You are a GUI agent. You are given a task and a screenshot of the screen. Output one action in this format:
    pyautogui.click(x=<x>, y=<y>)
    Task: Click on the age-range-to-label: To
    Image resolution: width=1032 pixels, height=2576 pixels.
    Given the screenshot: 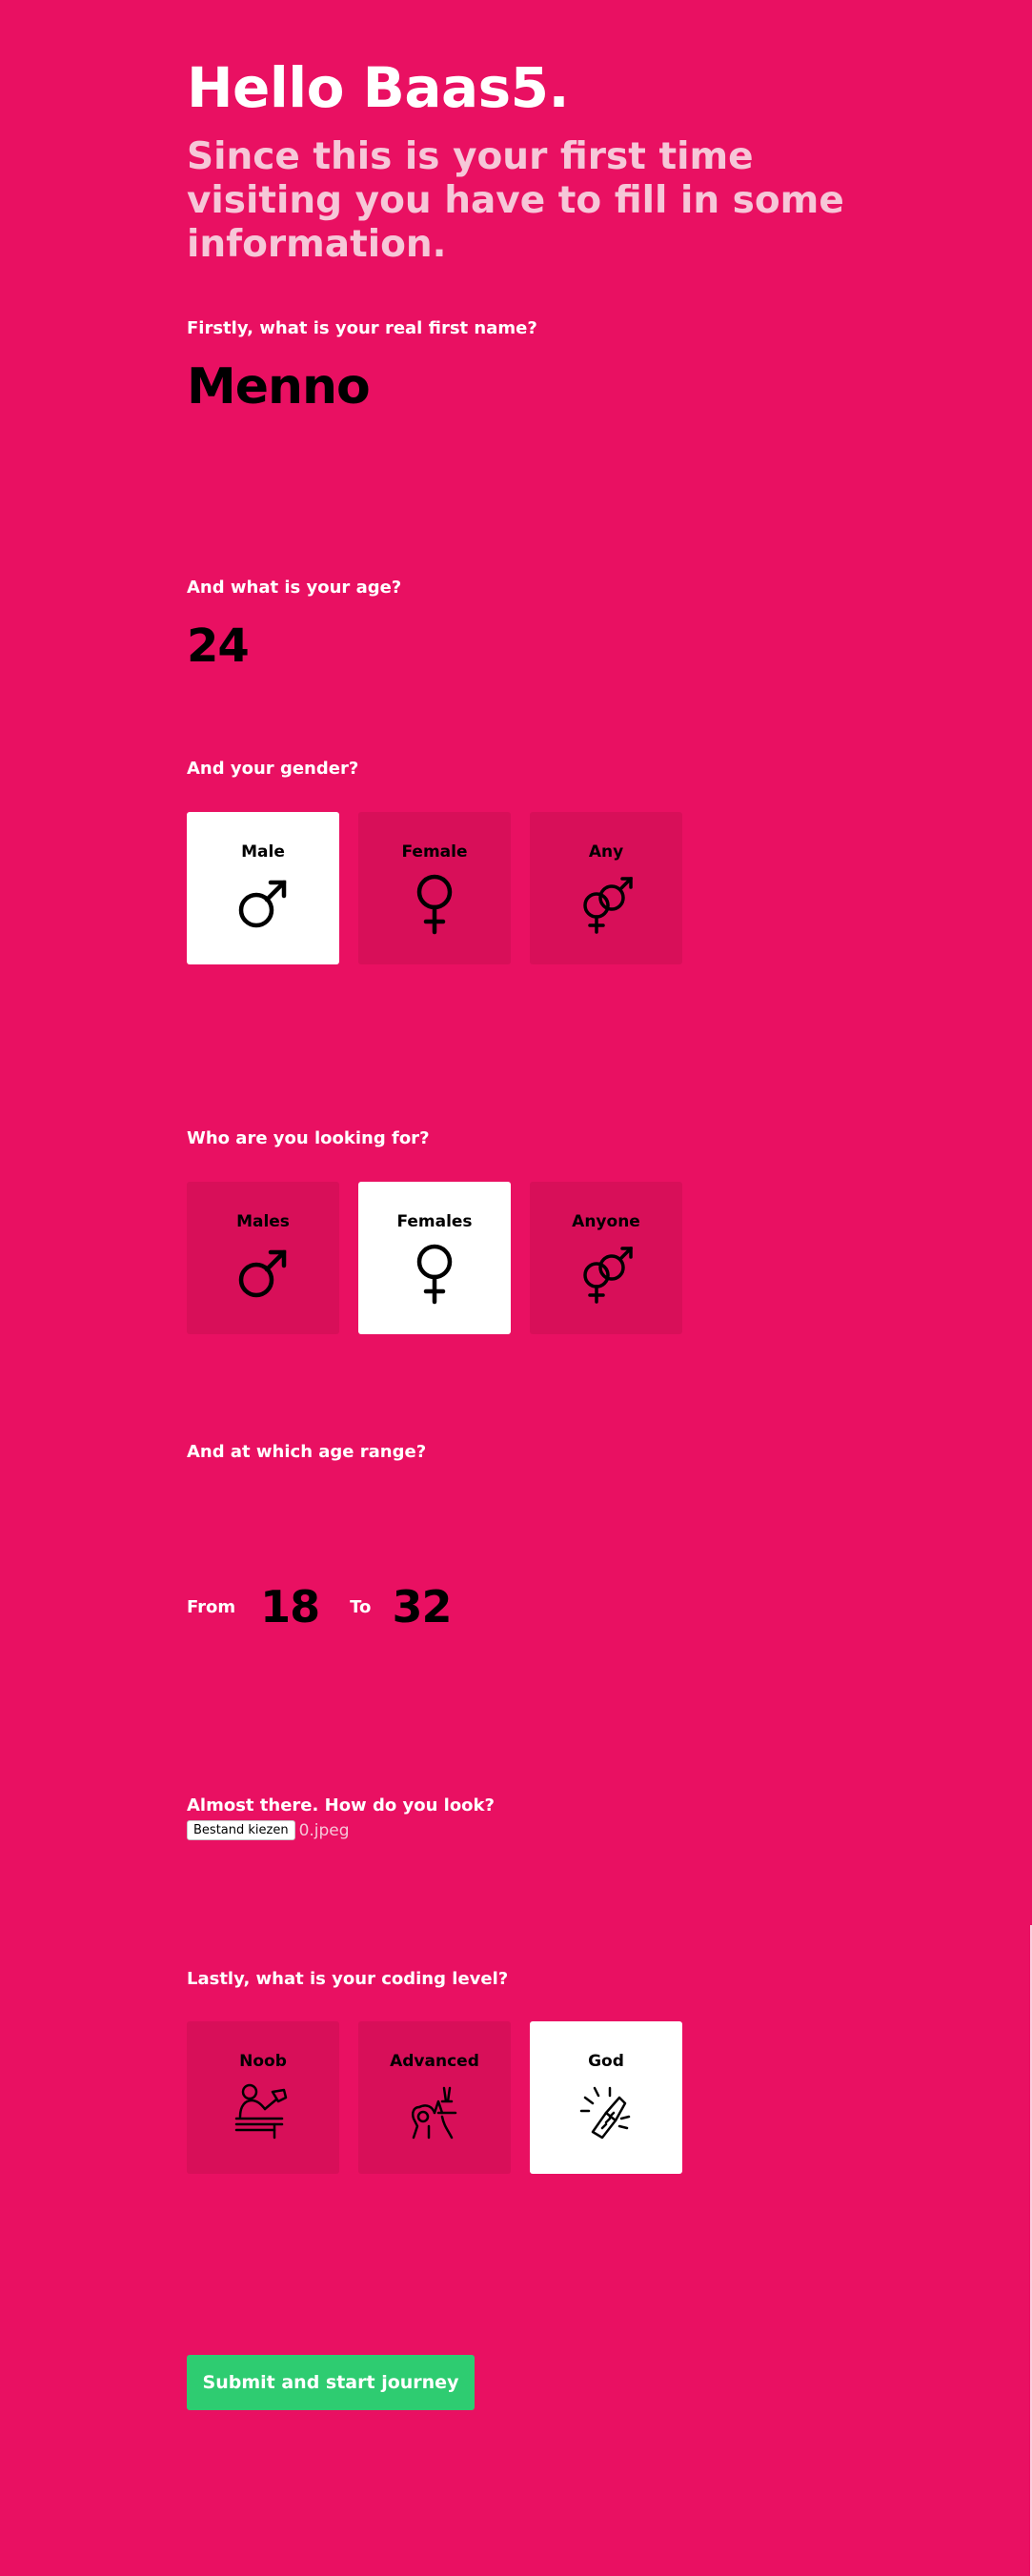 What is the action you would take?
    pyautogui.click(x=361, y=1607)
    